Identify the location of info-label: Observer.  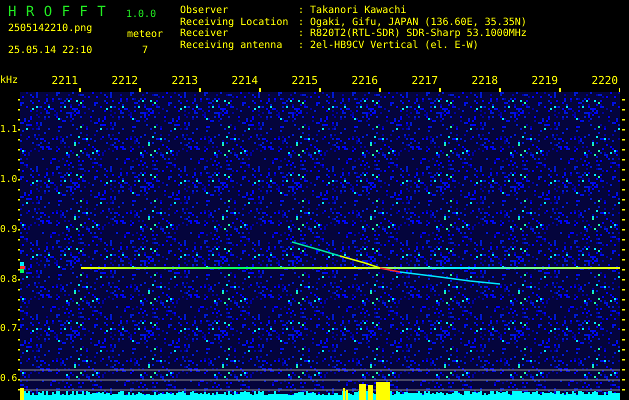
(205, 10).